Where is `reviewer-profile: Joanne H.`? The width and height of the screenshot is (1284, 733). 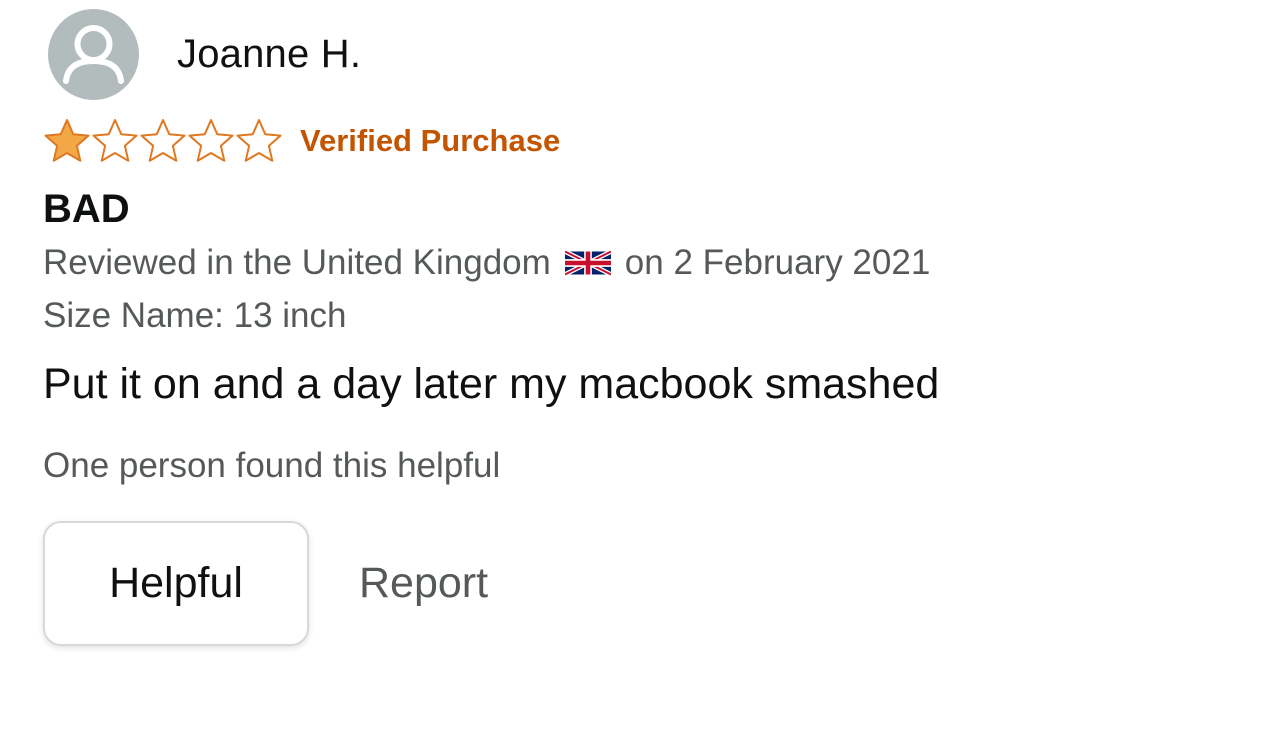
reviewer-profile: Joanne H. is located at coordinates (643, 54).